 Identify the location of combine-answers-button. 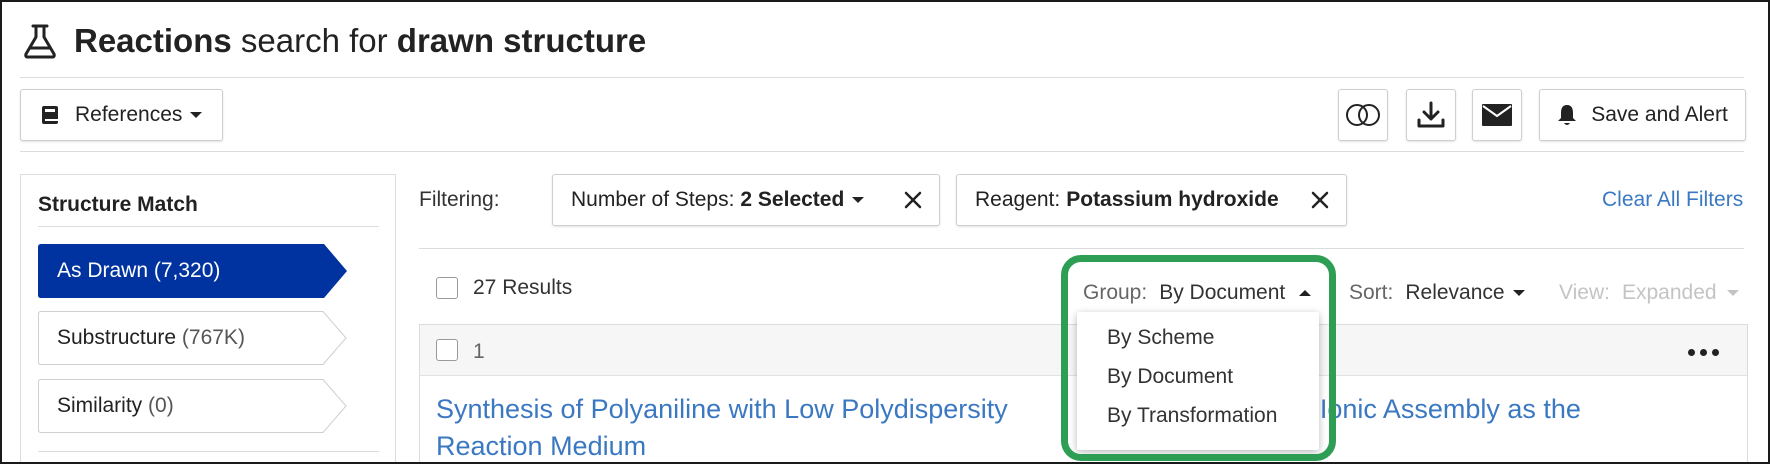
(1363, 115).